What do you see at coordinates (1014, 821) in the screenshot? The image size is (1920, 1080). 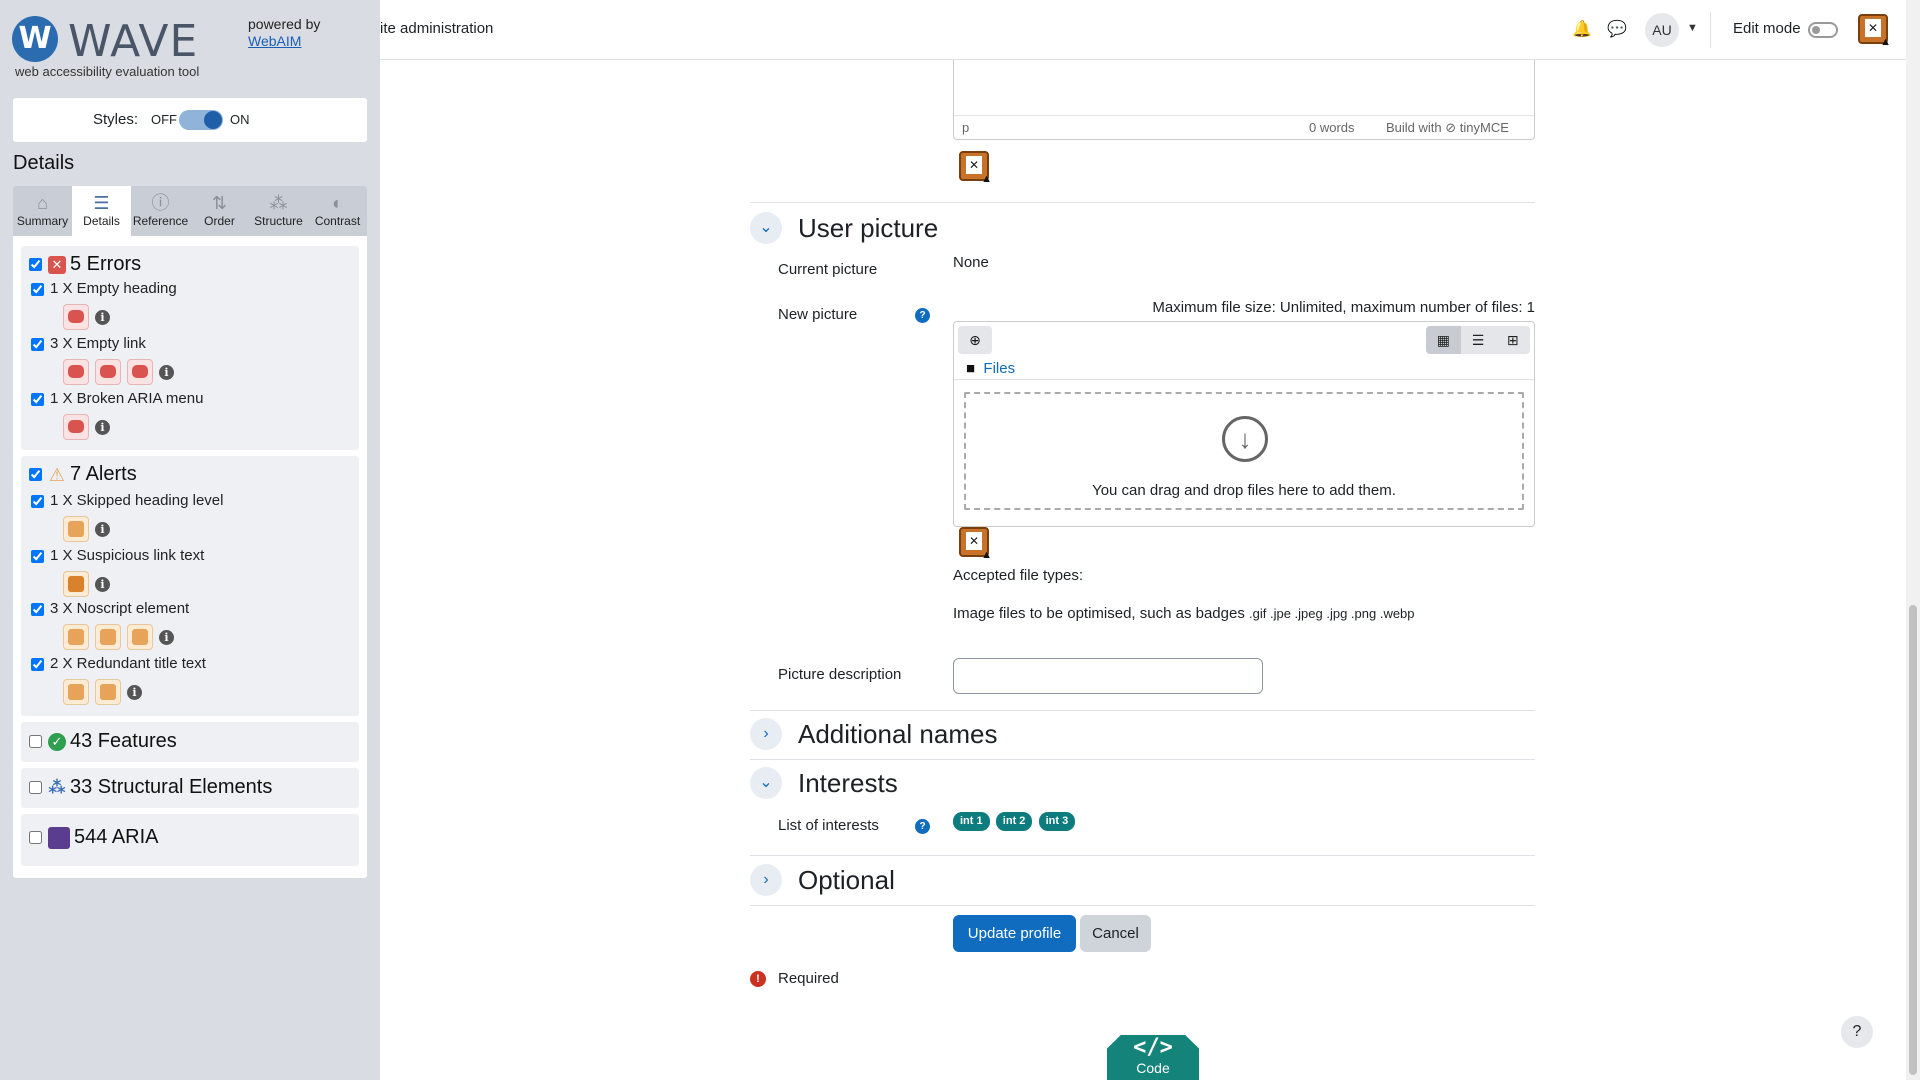 I see `interest-tag: int 2` at bounding box center [1014, 821].